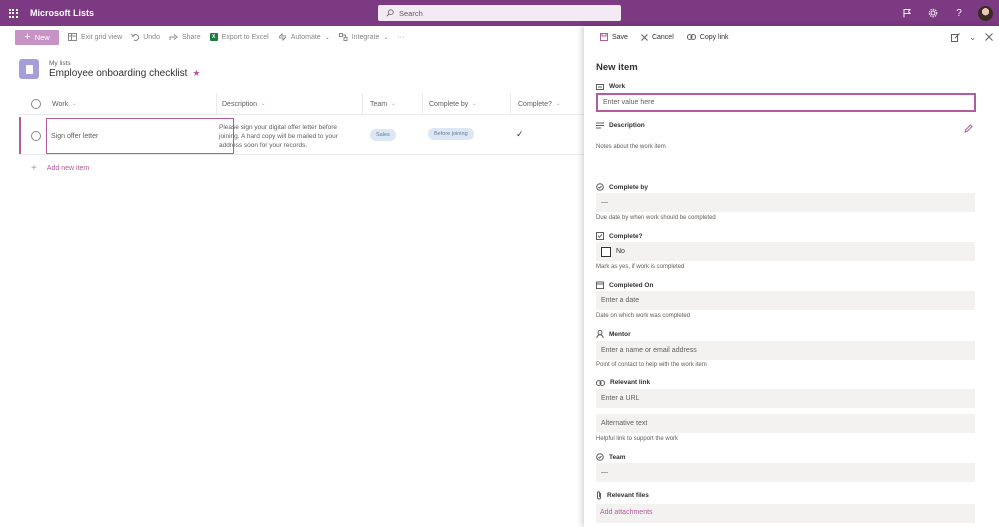 The width and height of the screenshot is (999, 527). What do you see at coordinates (72, 37) in the screenshot?
I see `grid-icon` at bounding box center [72, 37].